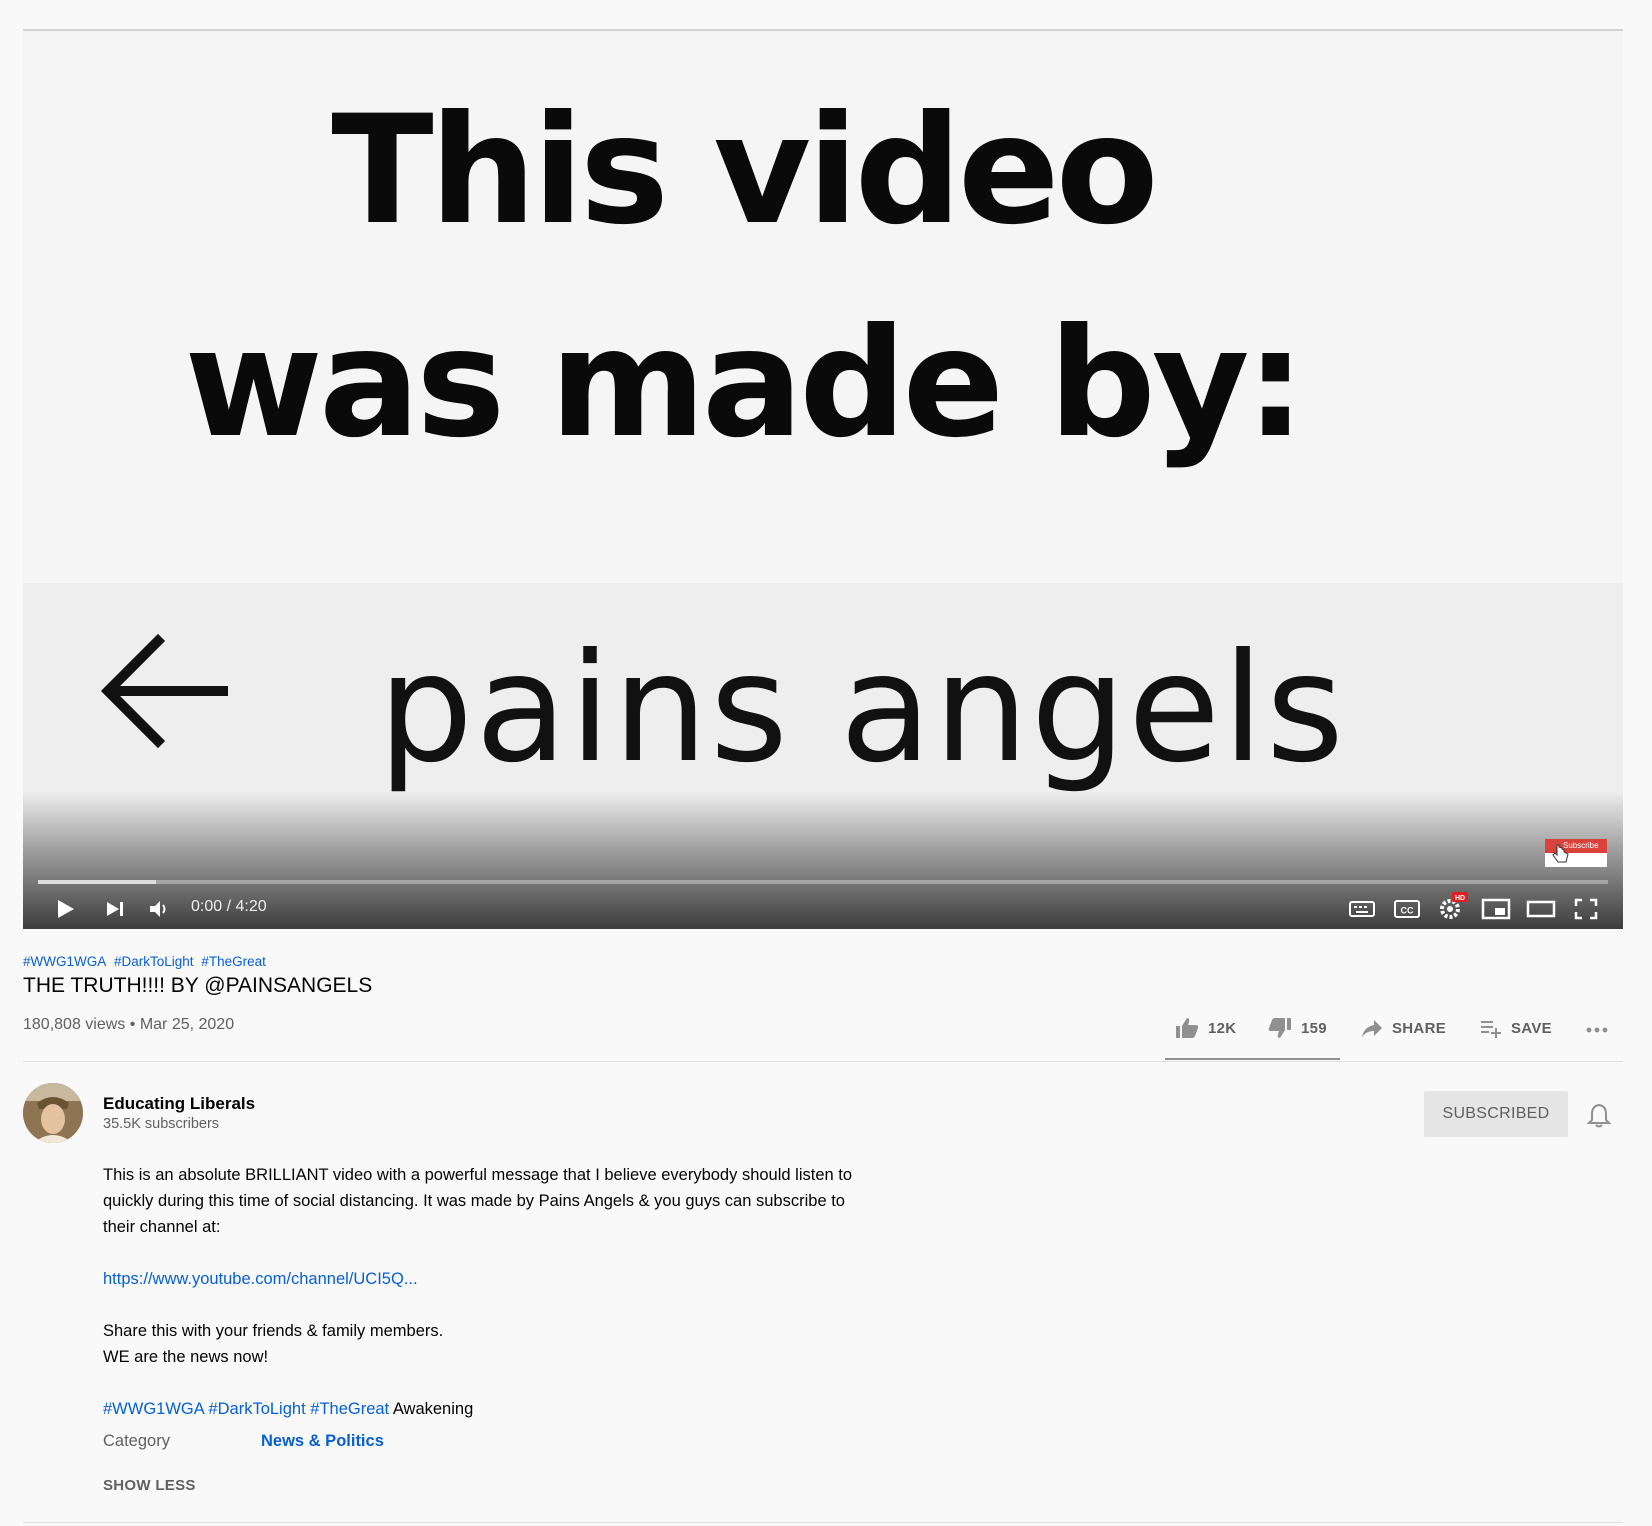 The width and height of the screenshot is (1652, 1526). I want to click on save-label: SAVE, so click(1531, 1028).